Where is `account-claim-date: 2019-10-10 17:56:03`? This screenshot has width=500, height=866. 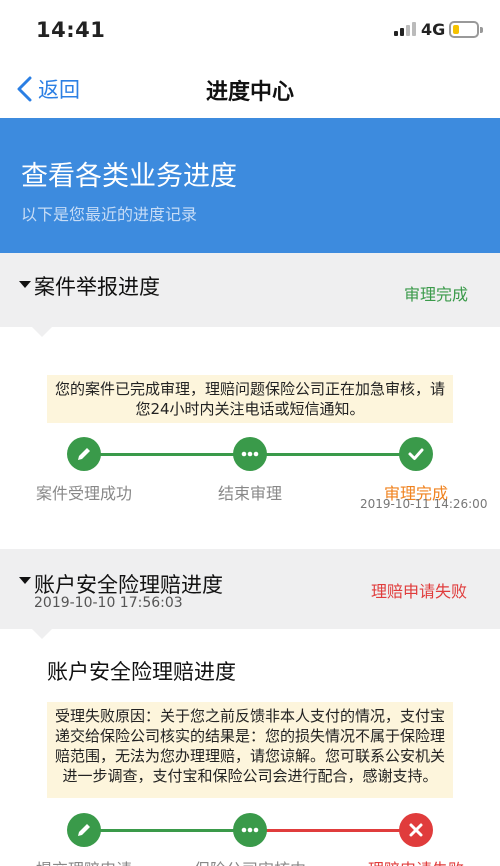 account-claim-date: 2019-10-10 17:56:03 is located at coordinates (108, 603).